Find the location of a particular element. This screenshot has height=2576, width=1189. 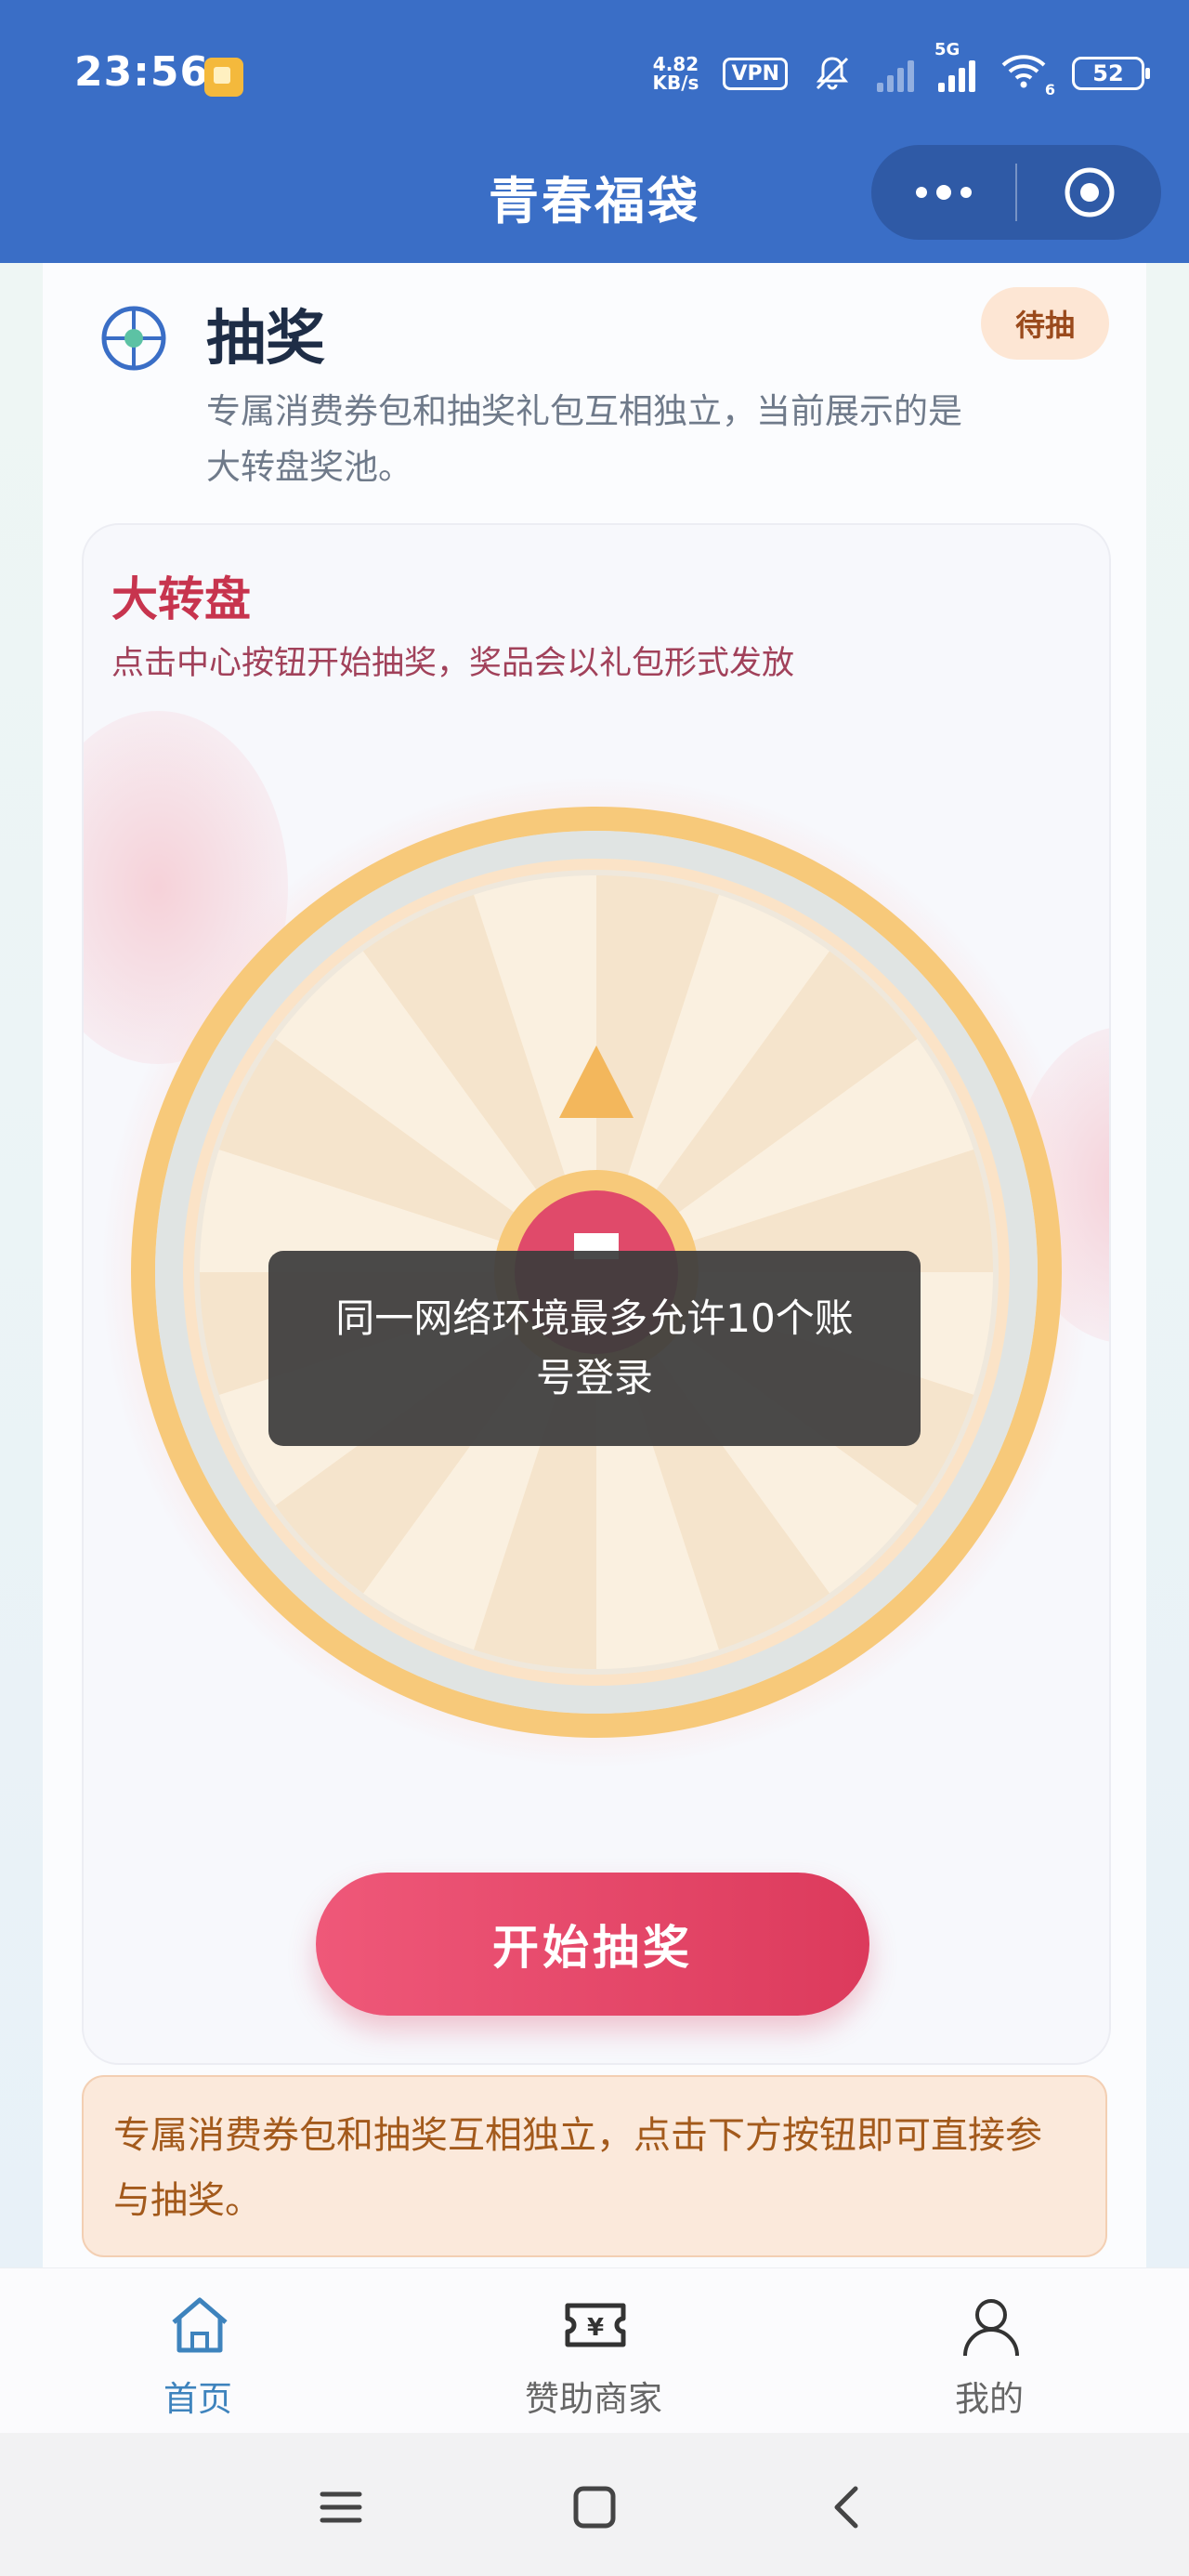

section-title: 抽奖 is located at coordinates (265, 339).